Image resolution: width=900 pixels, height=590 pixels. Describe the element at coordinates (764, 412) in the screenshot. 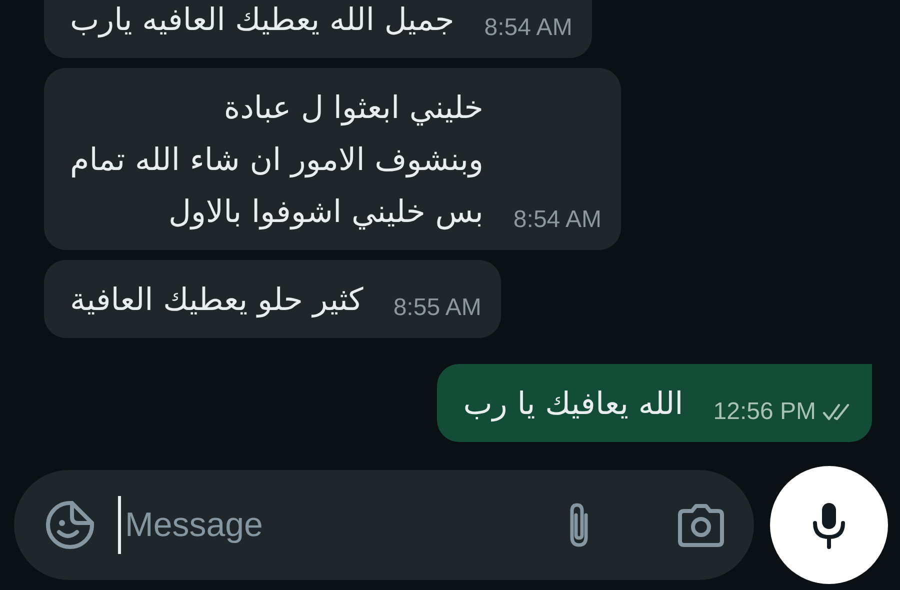

I see `message-time: 12:56 PM` at that location.